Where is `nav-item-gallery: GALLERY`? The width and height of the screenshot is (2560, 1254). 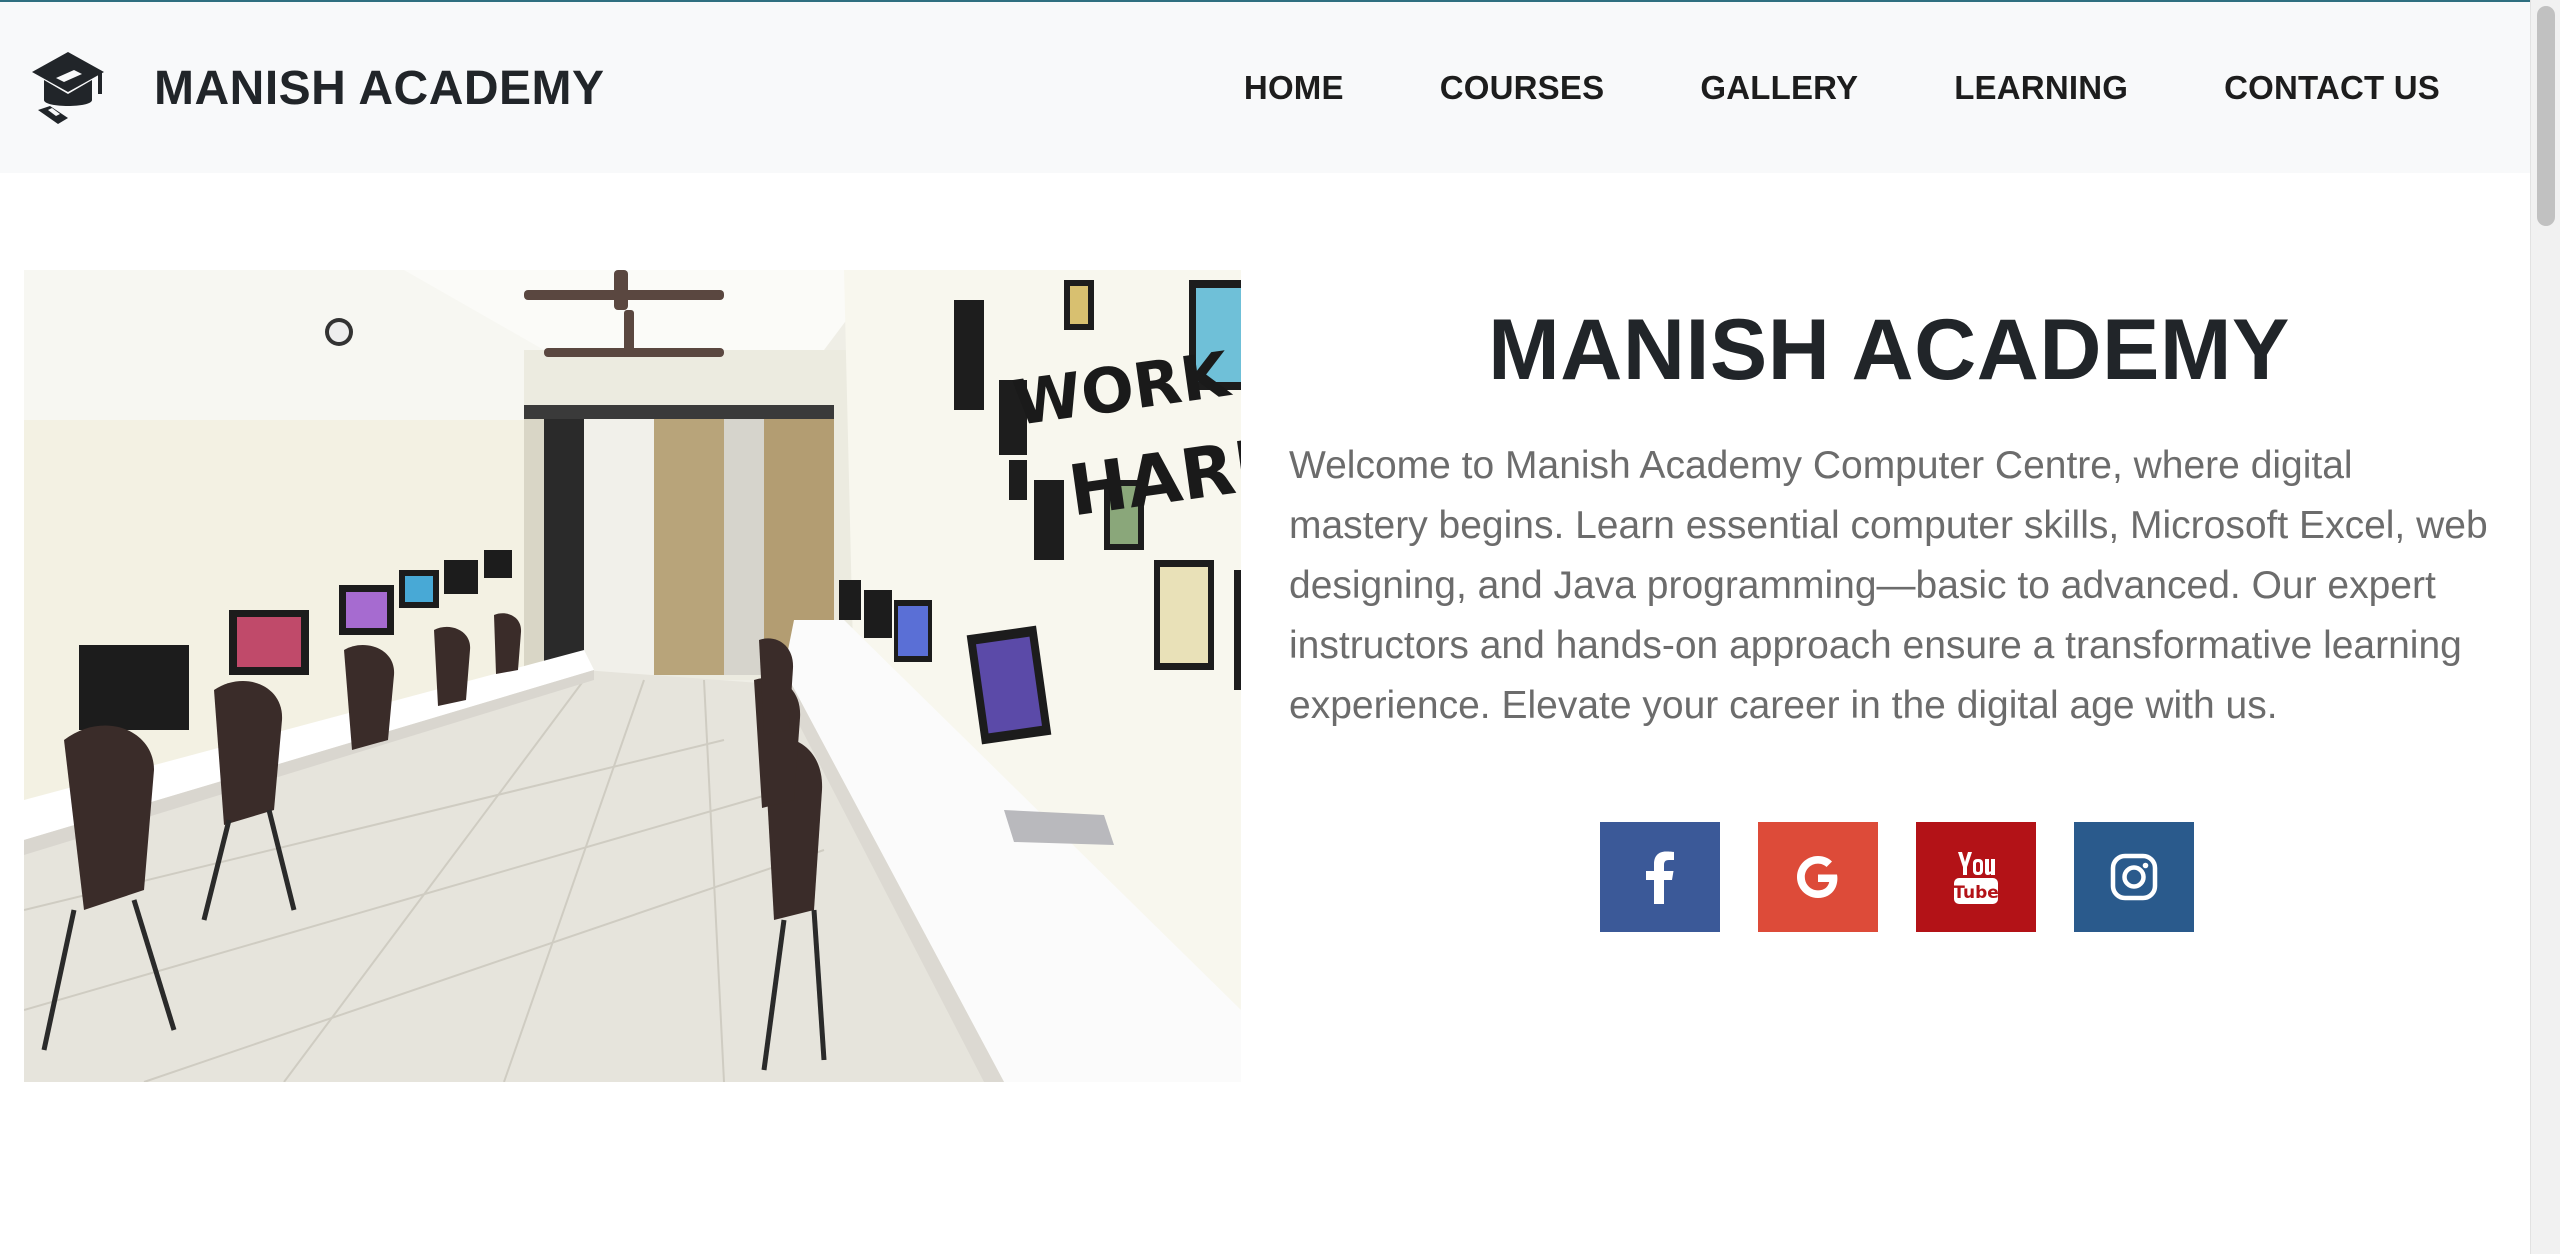 nav-item-gallery: GALLERY is located at coordinates (1779, 88).